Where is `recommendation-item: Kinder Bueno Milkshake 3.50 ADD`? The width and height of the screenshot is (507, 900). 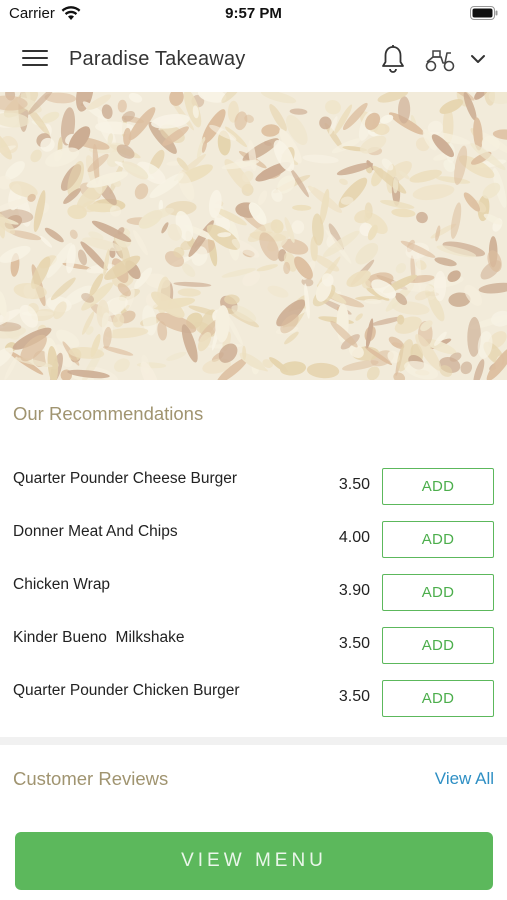
recommendation-item: Kinder Bueno Milkshake 3.50 ADD is located at coordinates (253, 643).